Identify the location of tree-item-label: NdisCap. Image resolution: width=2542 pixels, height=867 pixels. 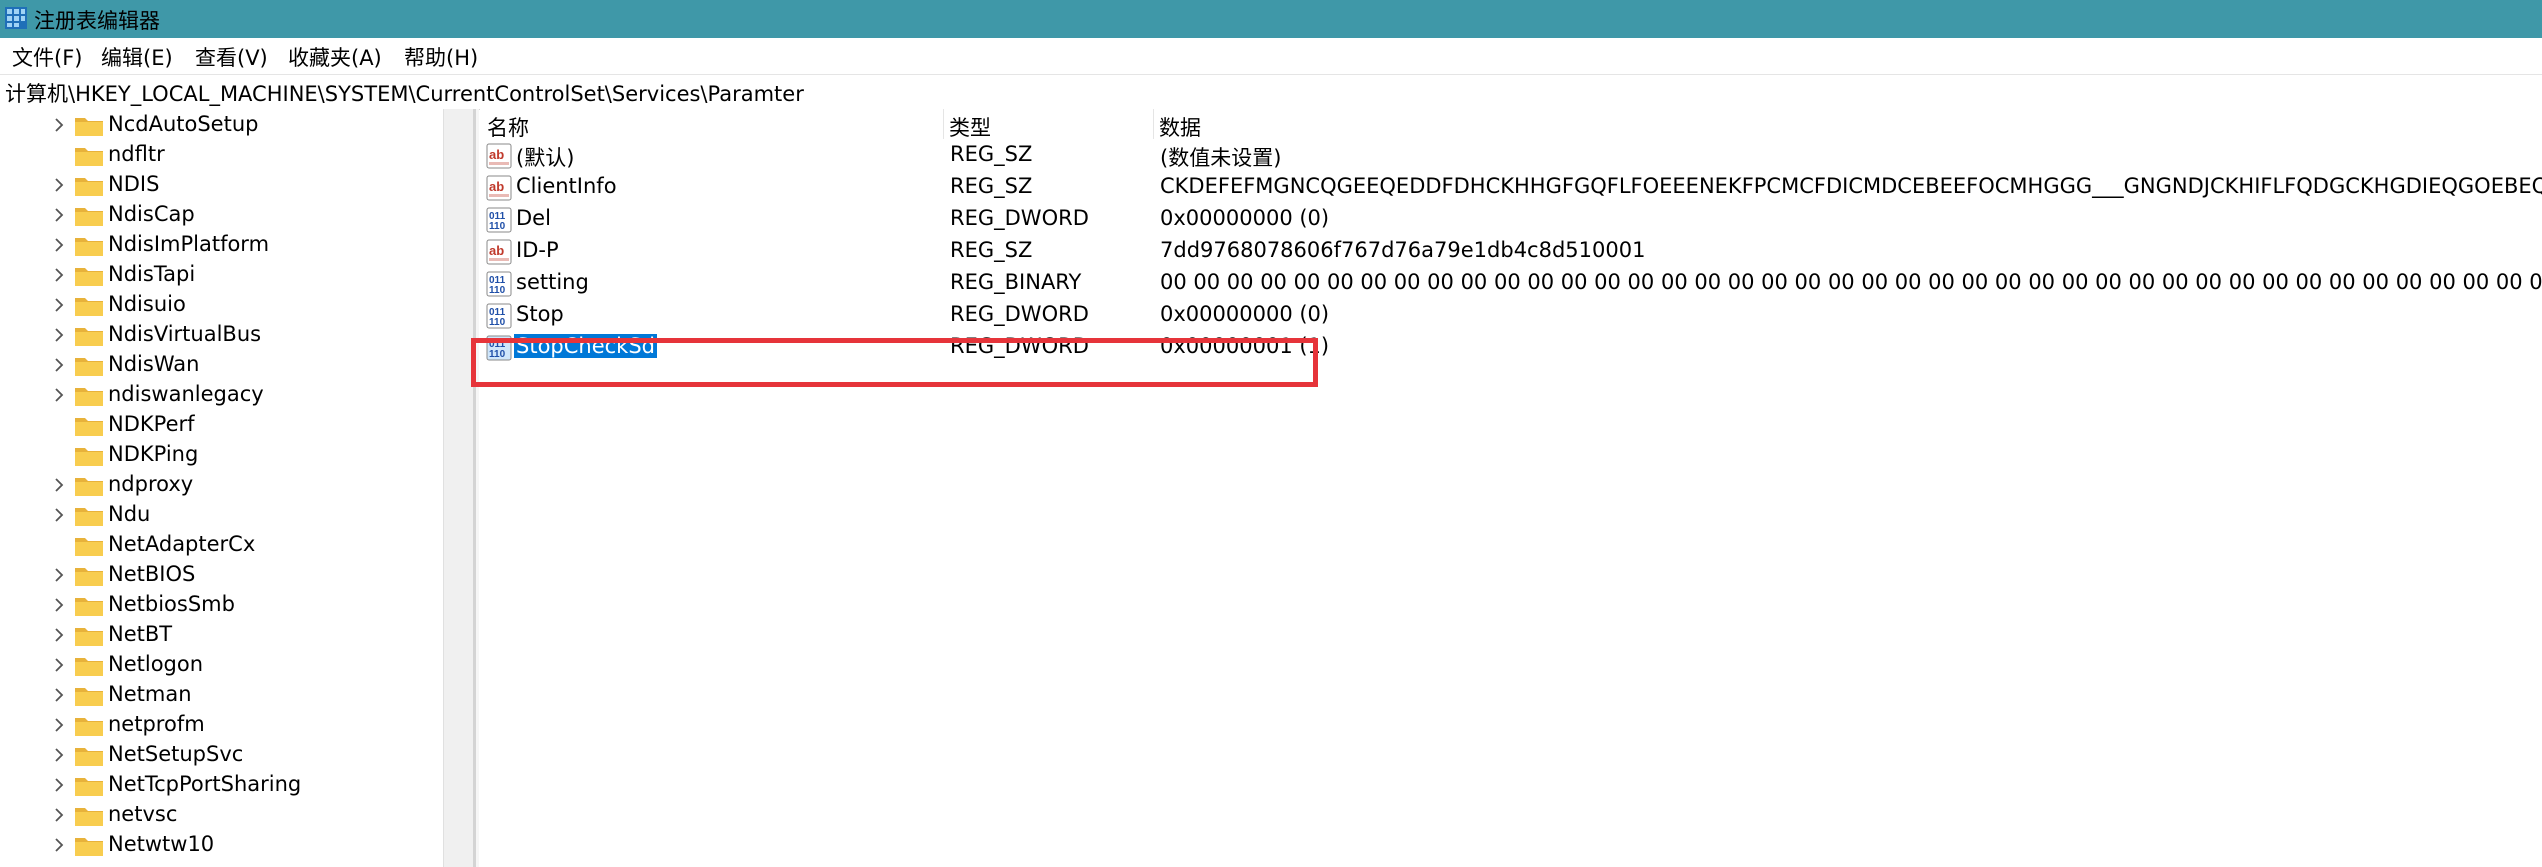
(151, 214).